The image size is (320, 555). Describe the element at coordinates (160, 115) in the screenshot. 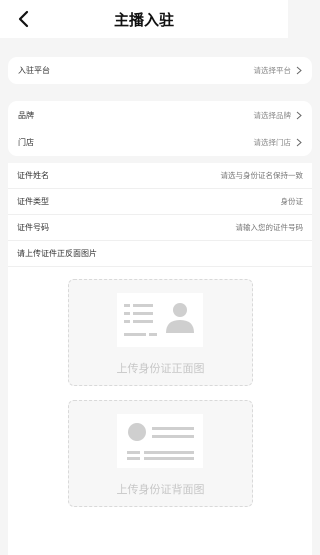

I see `brand-row: 品牌 请选择品牌` at that location.